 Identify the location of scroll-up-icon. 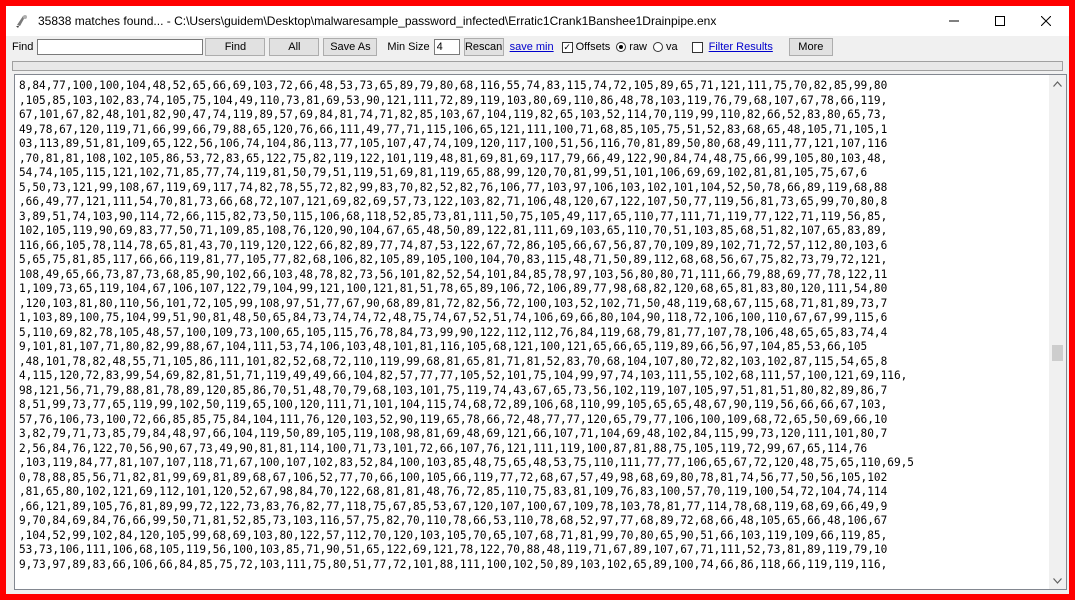
(1057, 83).